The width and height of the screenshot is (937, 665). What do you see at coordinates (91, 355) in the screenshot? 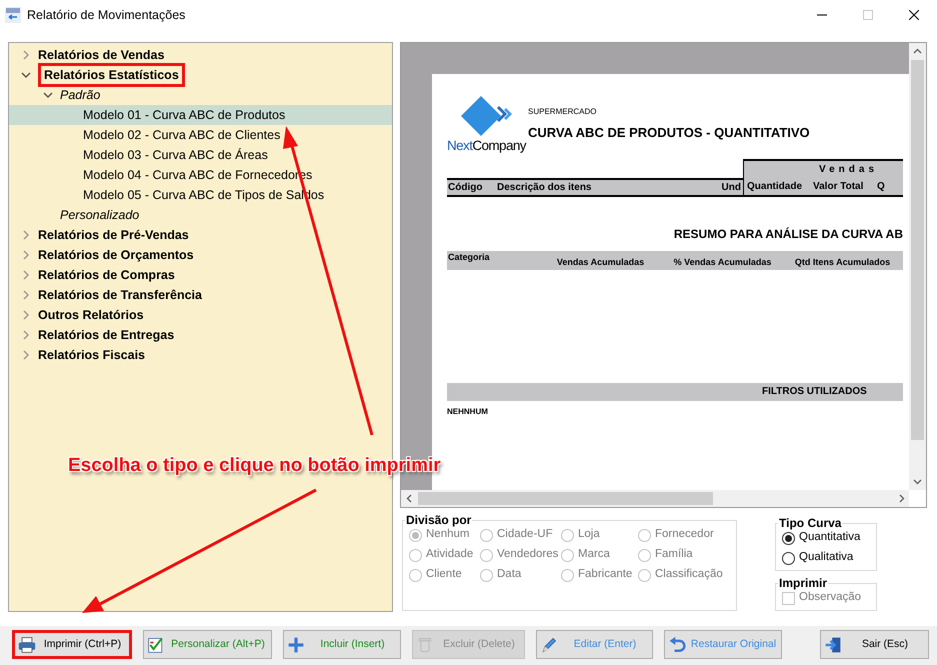
I see `tree-item: Relatórios Fiscais` at bounding box center [91, 355].